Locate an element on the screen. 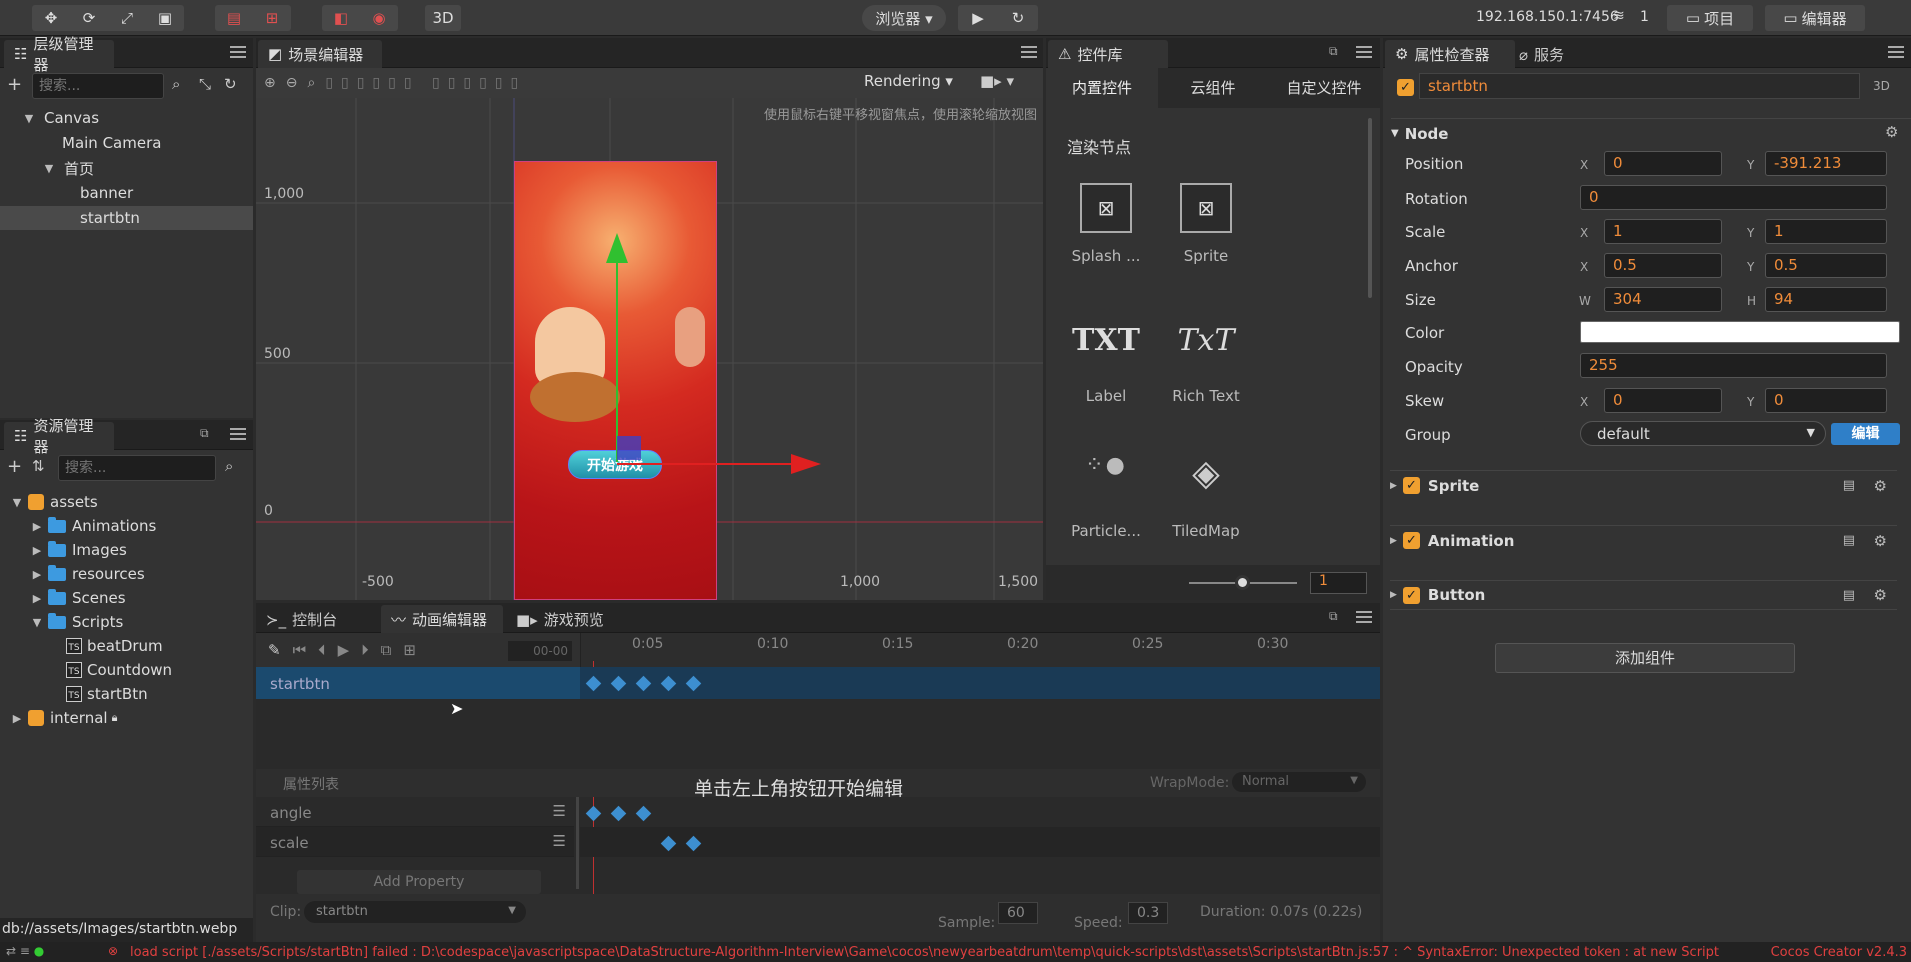 The height and width of the screenshot is (962, 1911). wrapmode-select: Normal ▼ is located at coordinates (1299, 782).